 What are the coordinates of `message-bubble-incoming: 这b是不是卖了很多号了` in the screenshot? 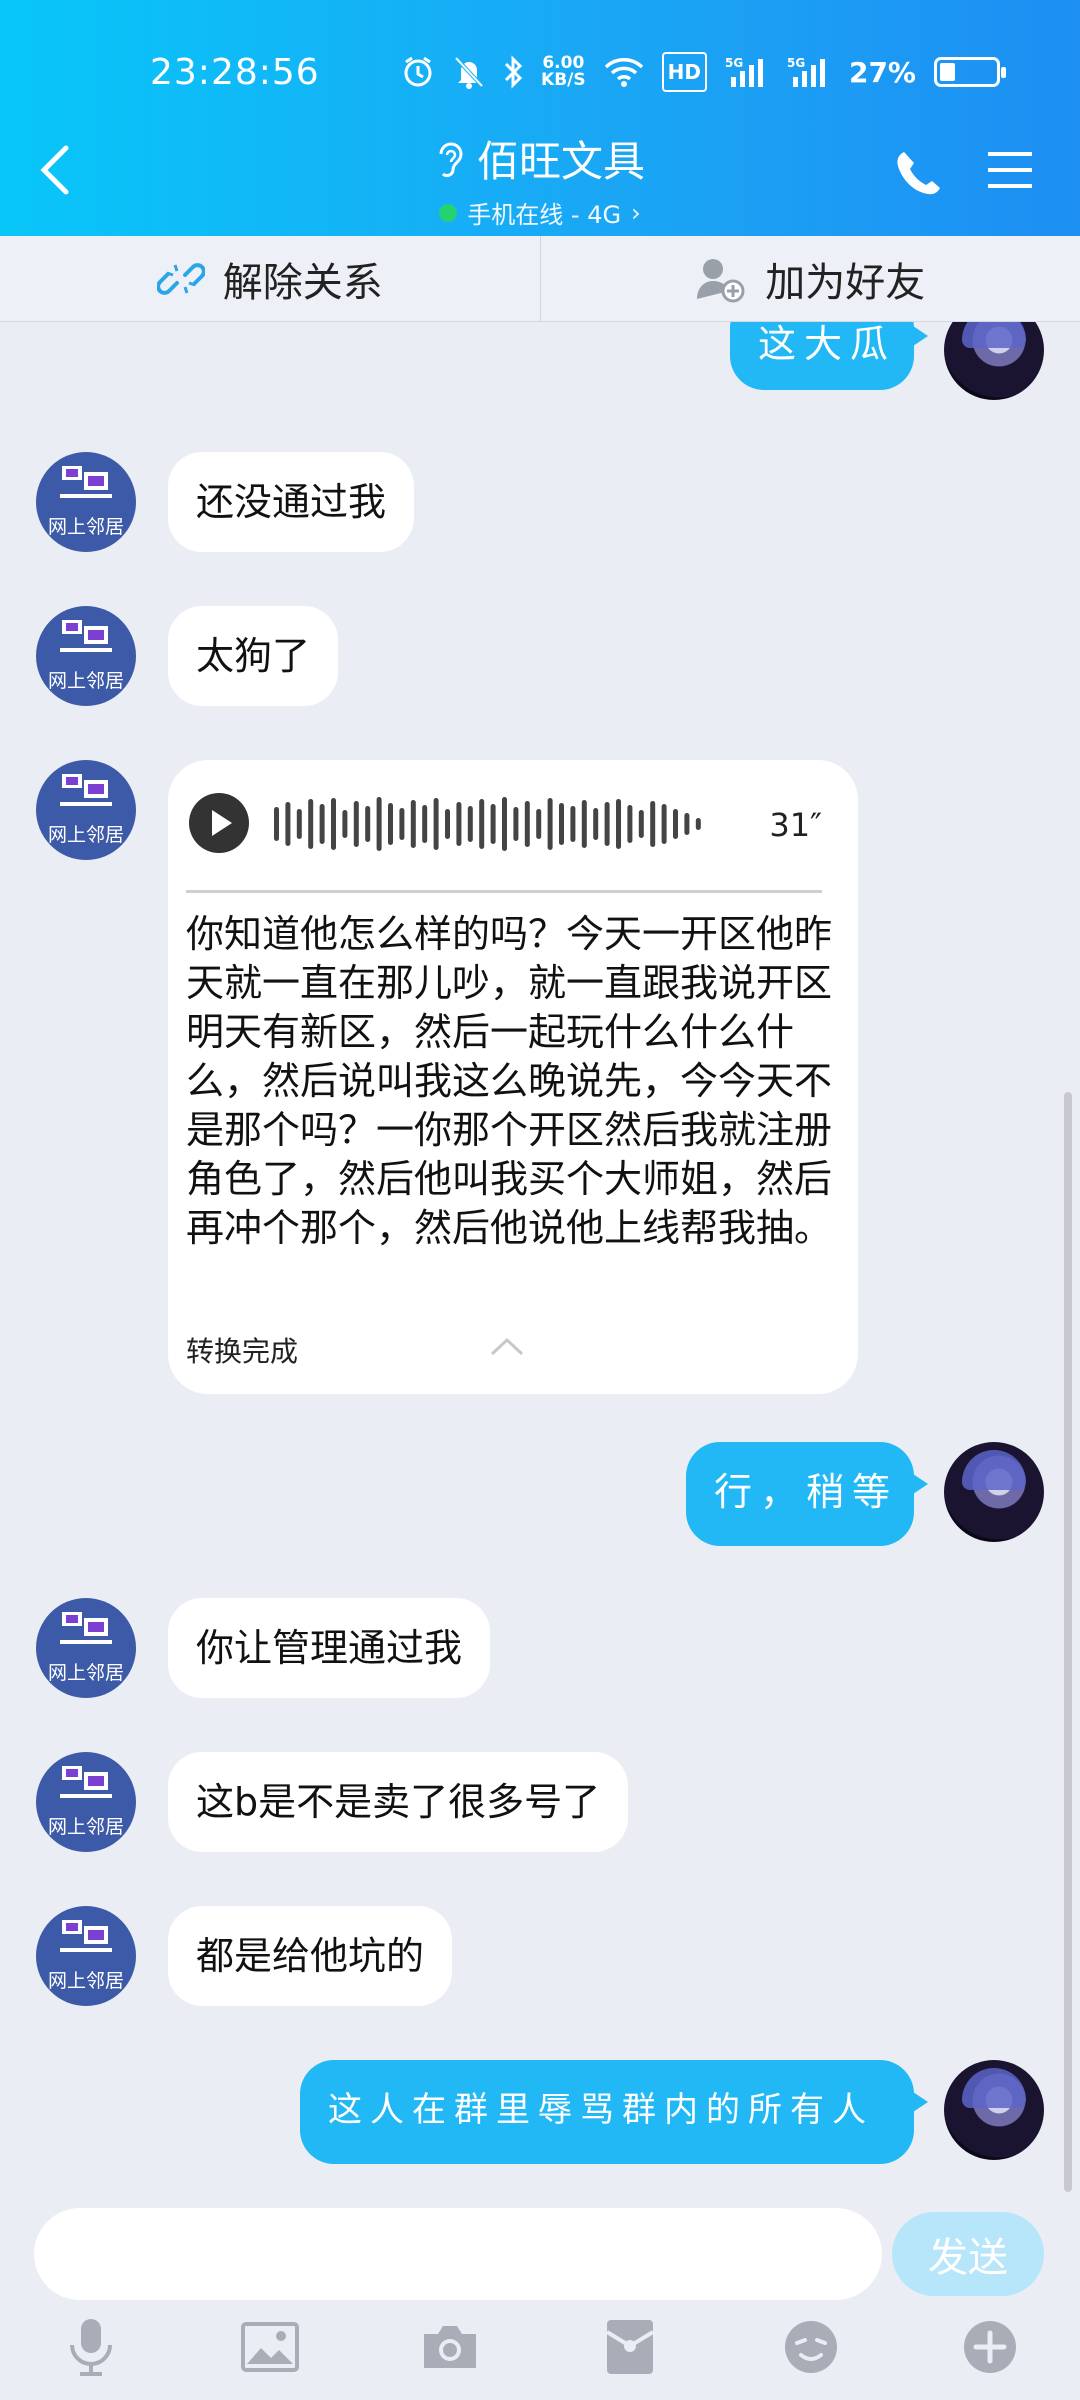 It's located at (398, 1802).